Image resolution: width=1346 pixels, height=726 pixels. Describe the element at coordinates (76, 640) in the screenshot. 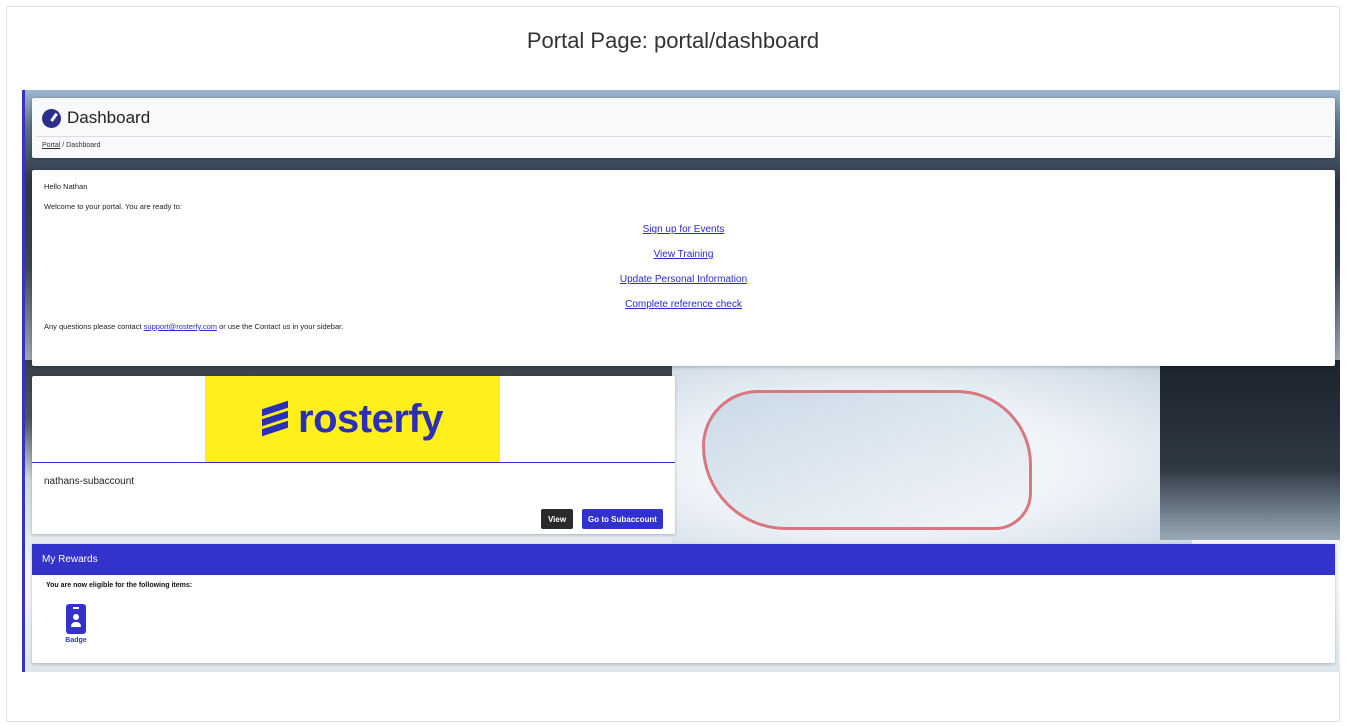

I see `reward-item-label: Badge` at that location.